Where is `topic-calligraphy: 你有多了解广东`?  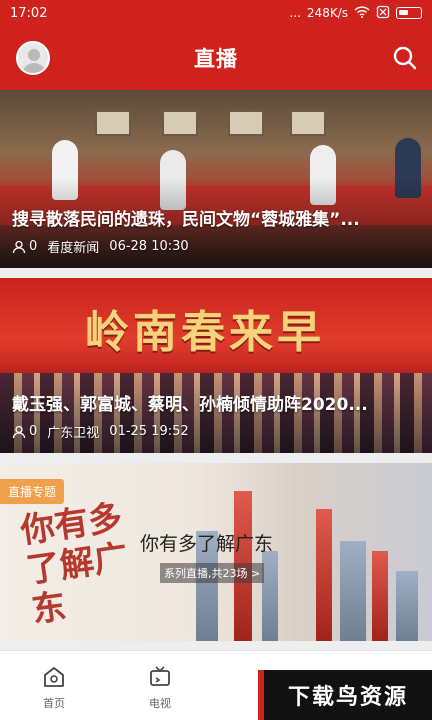 topic-calligraphy: 你有多了解广东 is located at coordinates (74, 564).